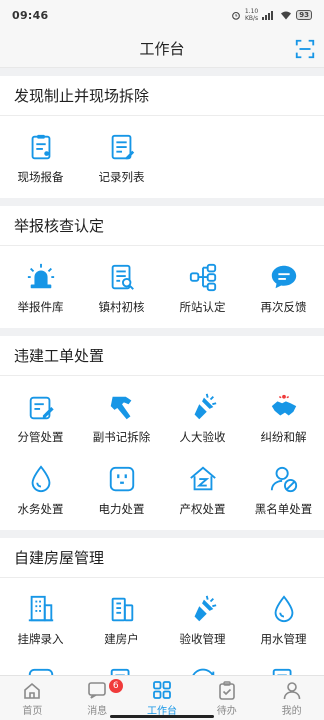 The image size is (324, 720). I want to click on function-tile: 再次反馈, so click(283, 288).